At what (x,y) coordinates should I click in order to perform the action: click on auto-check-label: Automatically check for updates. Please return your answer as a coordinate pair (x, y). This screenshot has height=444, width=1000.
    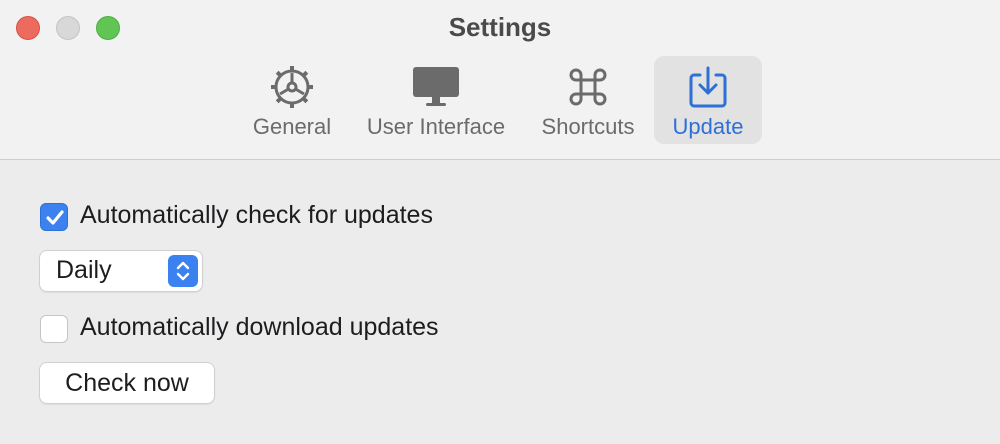
    Looking at the image, I should click on (256, 215).